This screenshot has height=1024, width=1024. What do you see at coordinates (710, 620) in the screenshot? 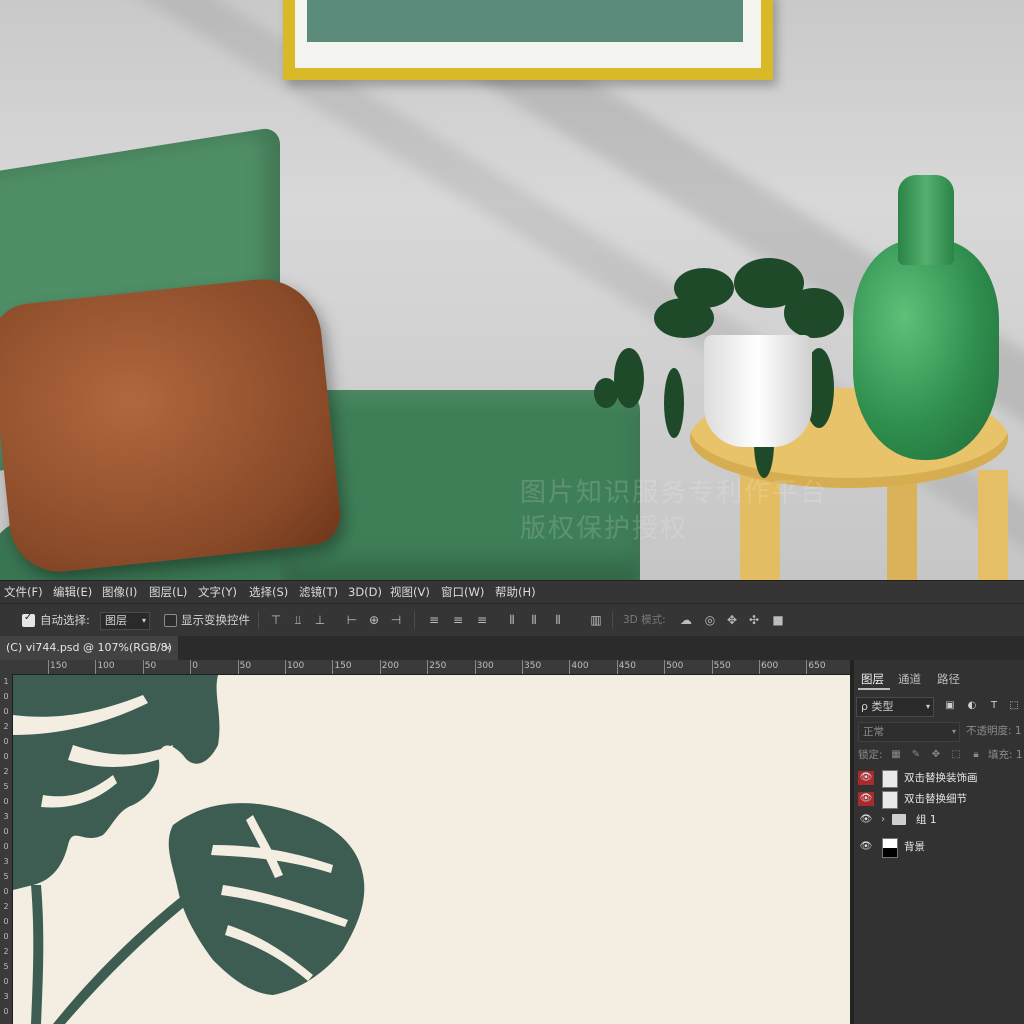
I see `3d-roll-icon: ◎` at bounding box center [710, 620].